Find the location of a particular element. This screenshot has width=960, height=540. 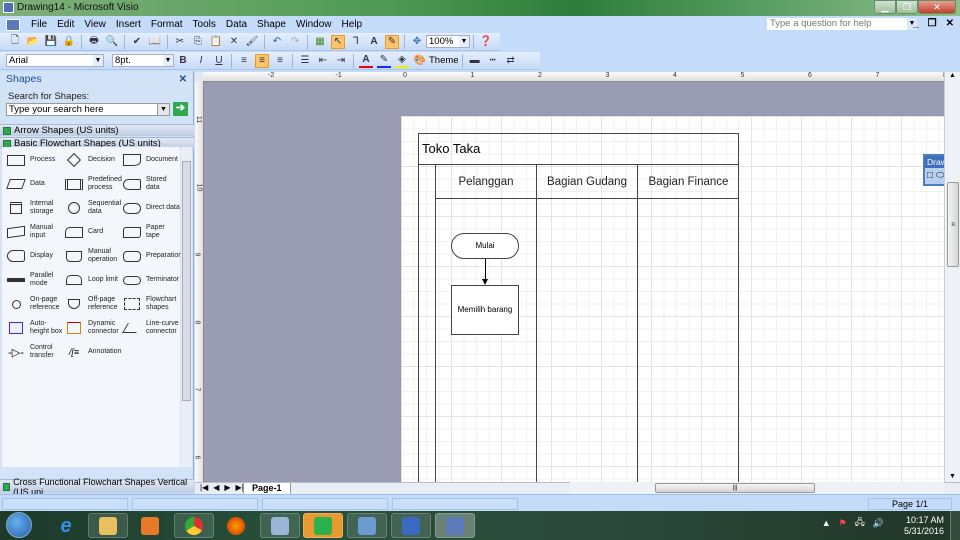

shape-master-on-page-reference: On-page reference is located at coordinates (35, 304).